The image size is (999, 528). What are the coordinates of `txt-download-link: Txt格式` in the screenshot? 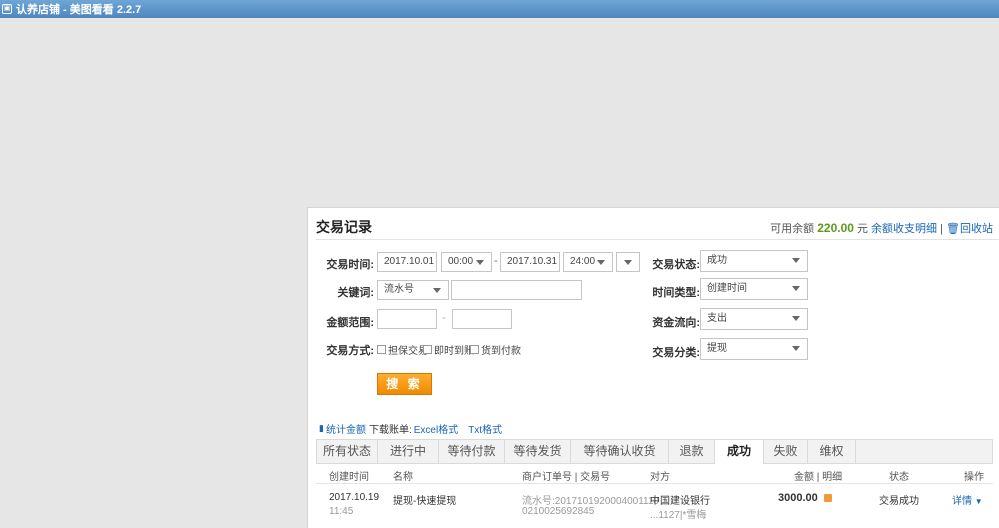 It's located at (485, 428).